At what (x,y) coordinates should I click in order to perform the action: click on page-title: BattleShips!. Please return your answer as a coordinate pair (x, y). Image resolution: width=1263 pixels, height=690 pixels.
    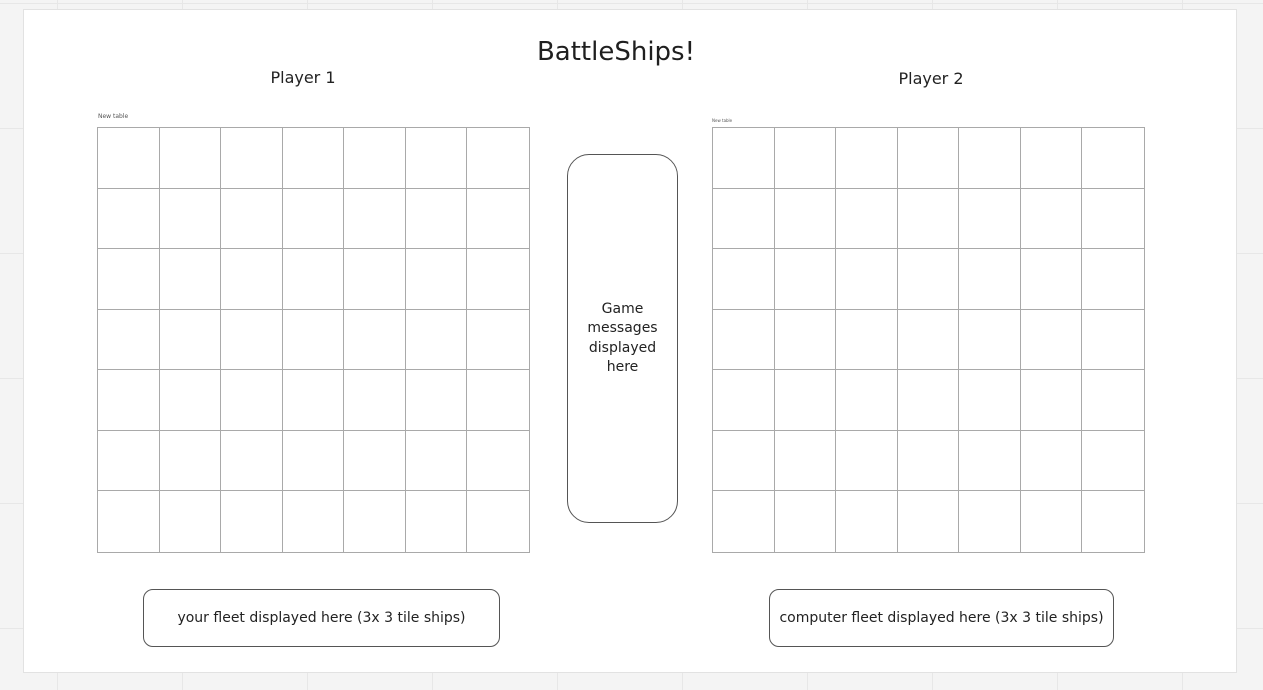
    Looking at the image, I should click on (616, 52).